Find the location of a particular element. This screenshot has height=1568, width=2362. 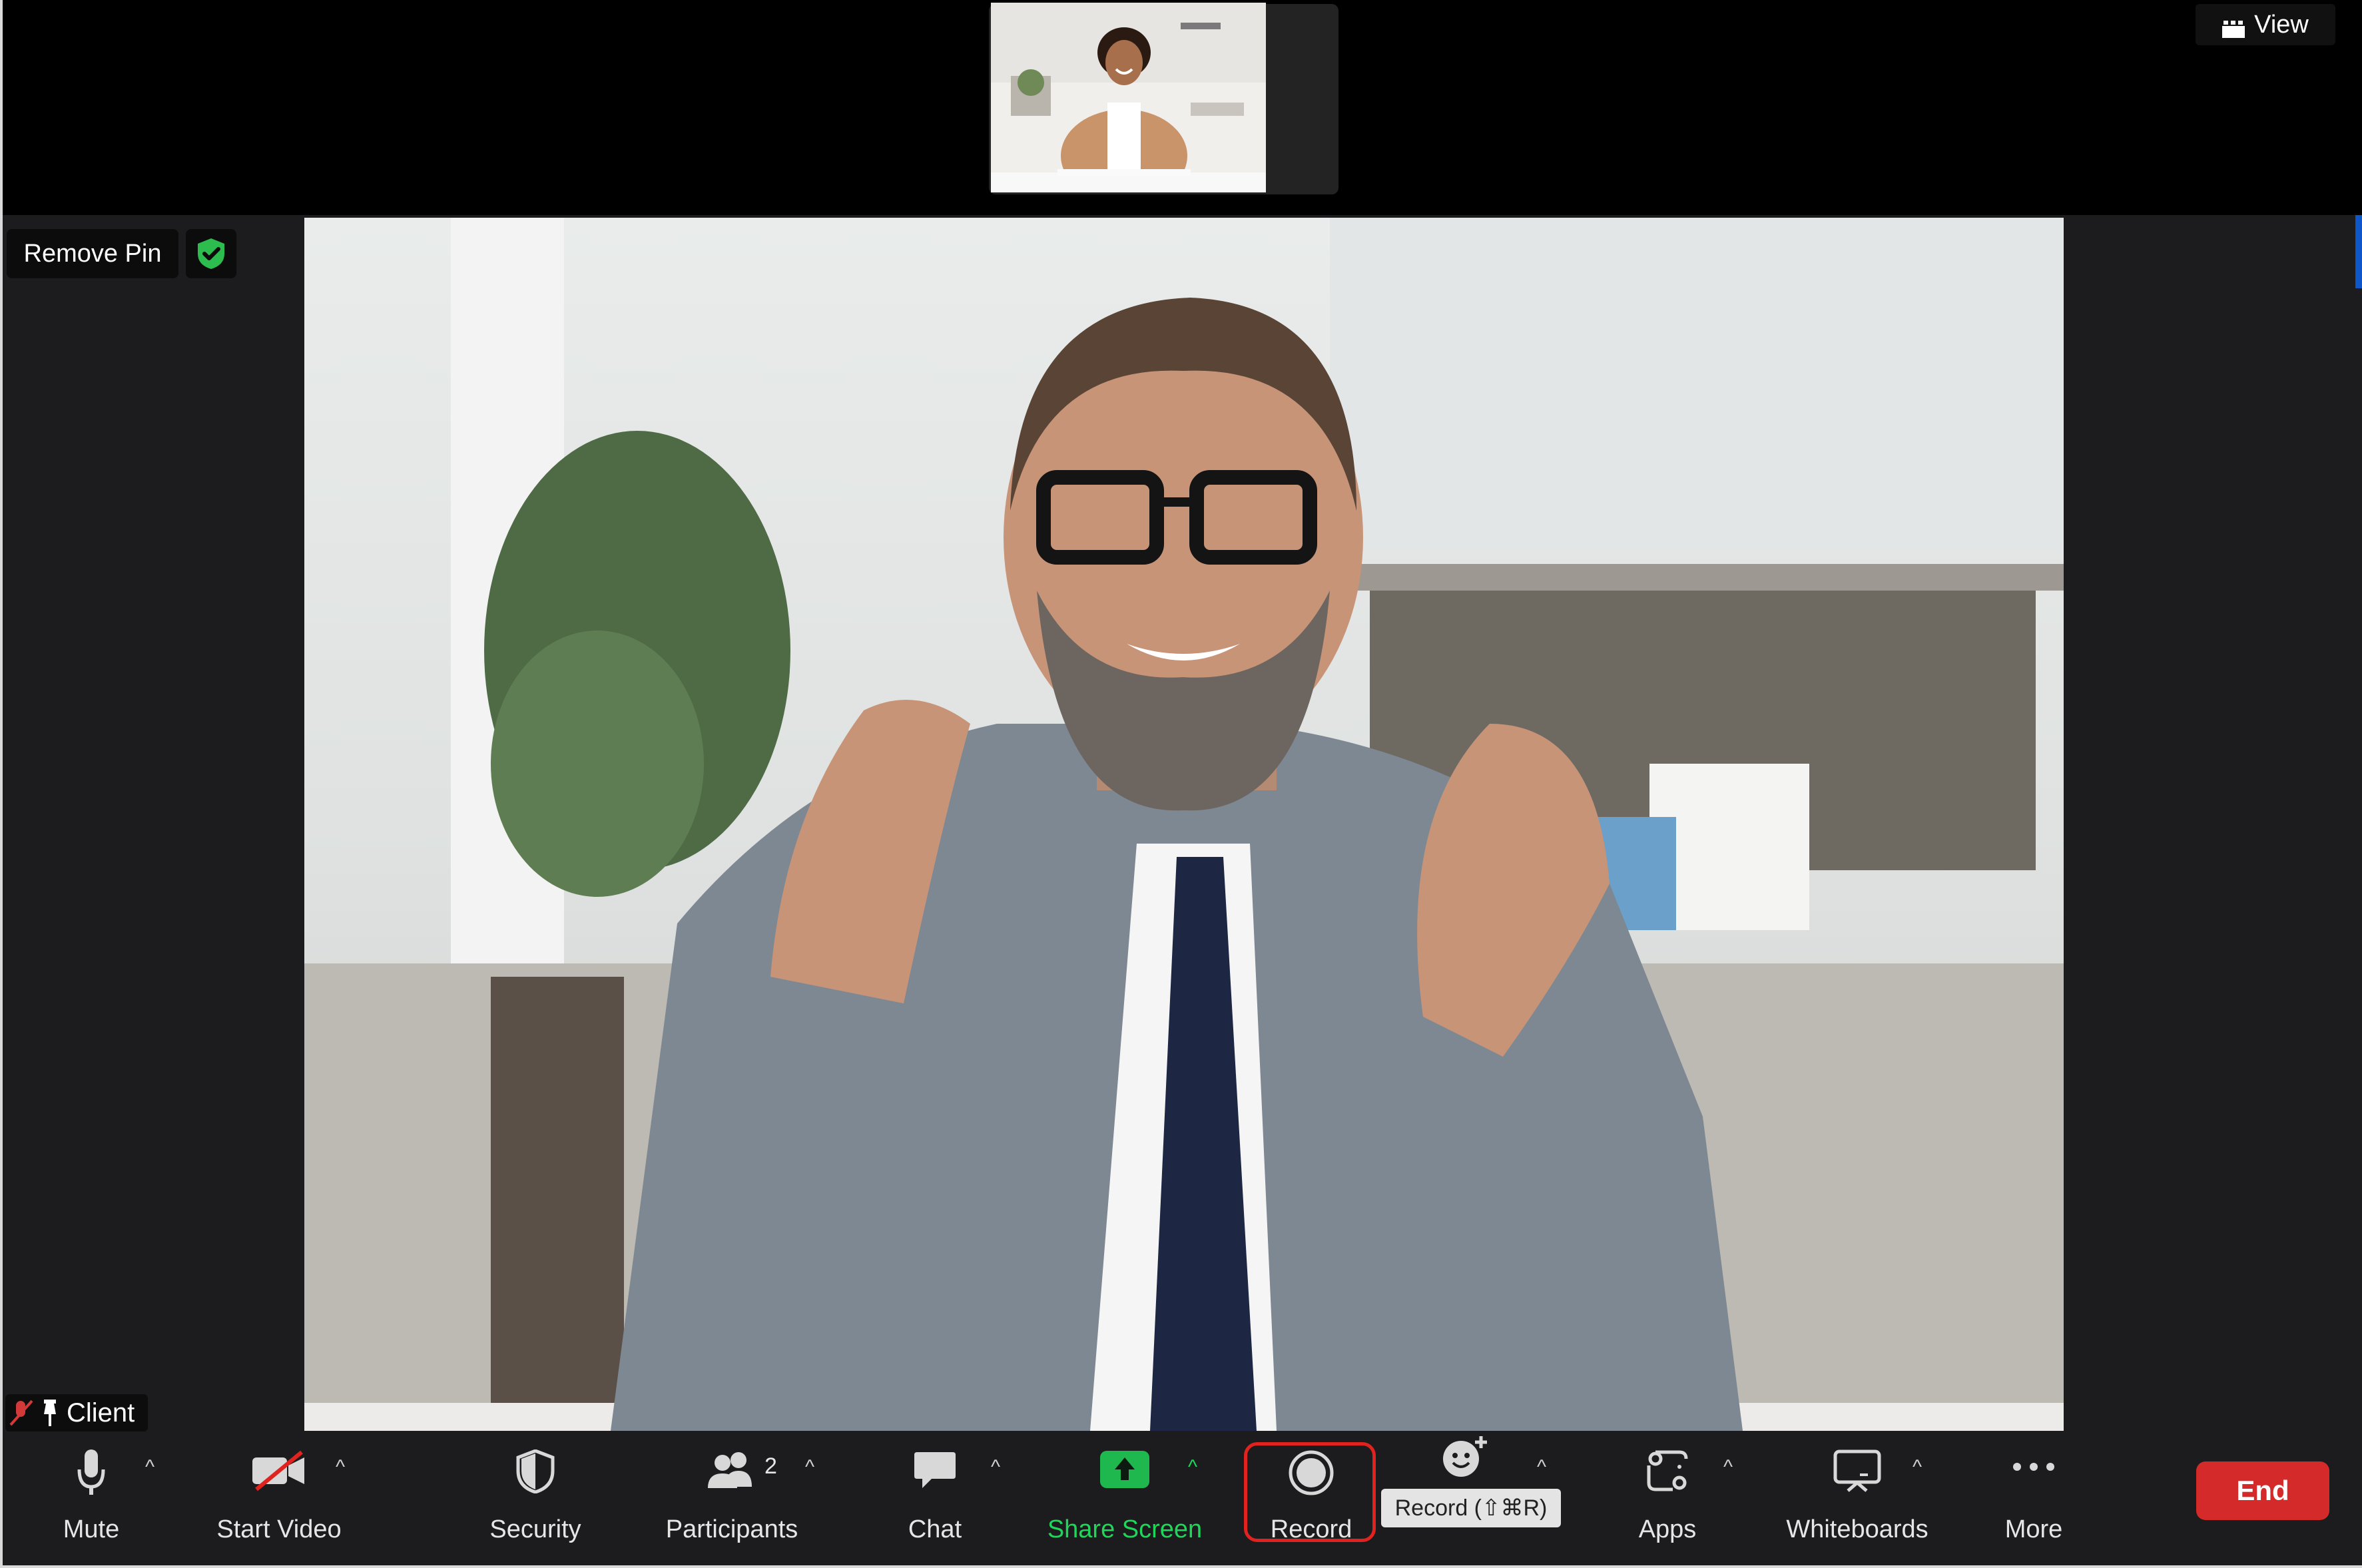

security-button: Security is located at coordinates (535, 1497).